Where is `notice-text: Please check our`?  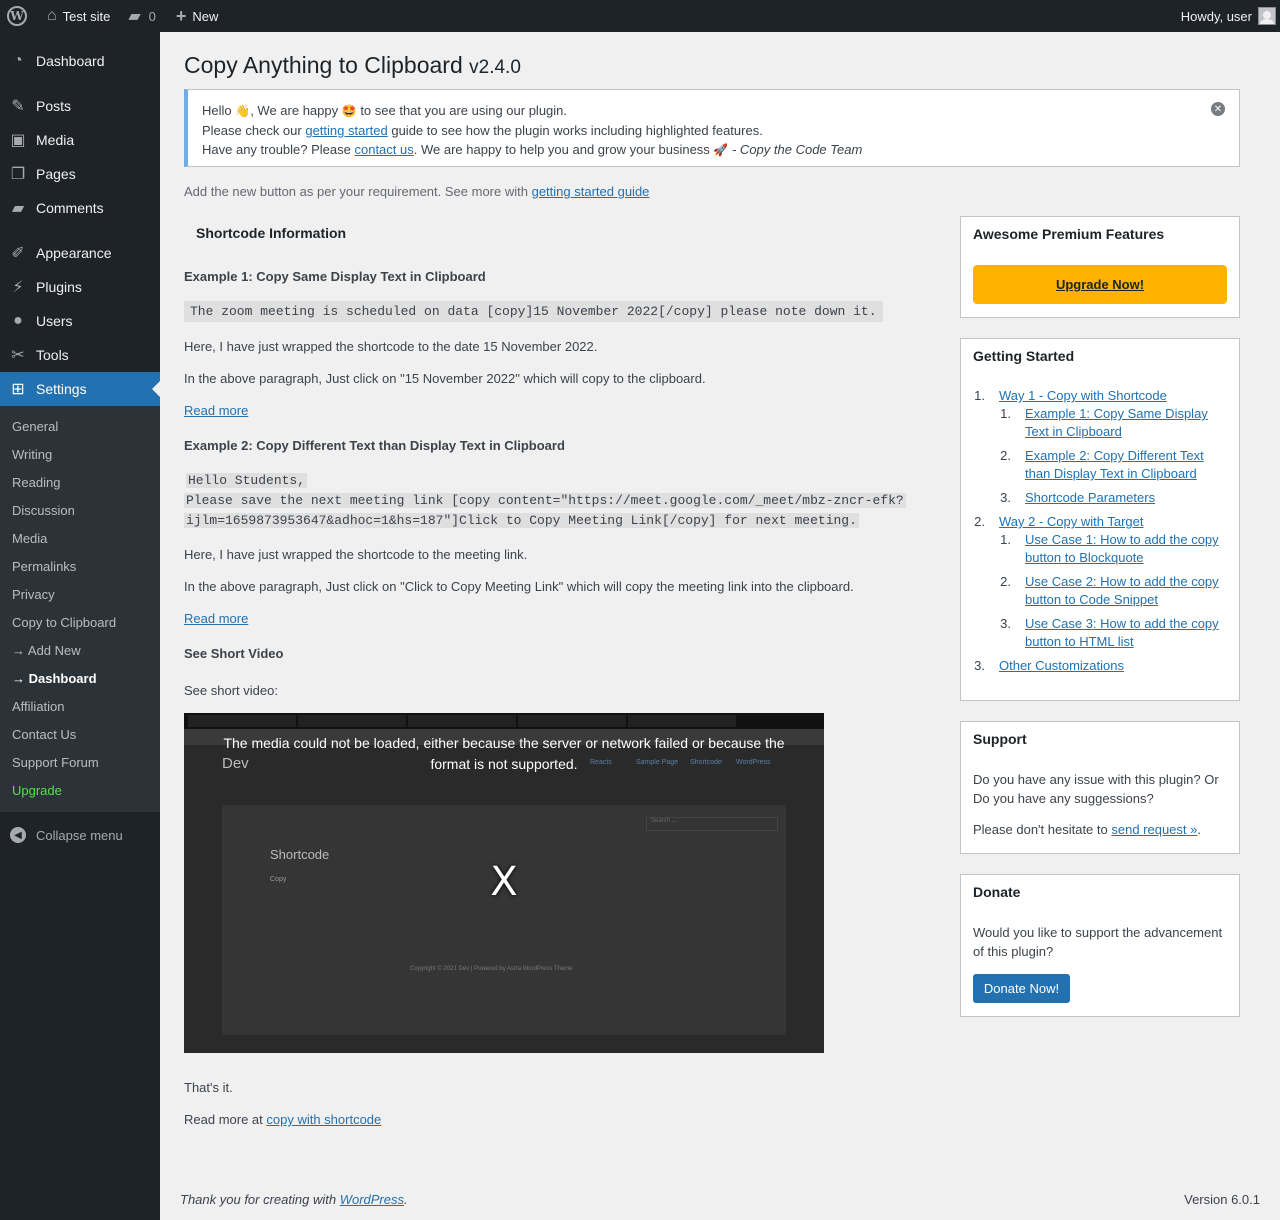
notice-text: Please check our is located at coordinates (254, 130).